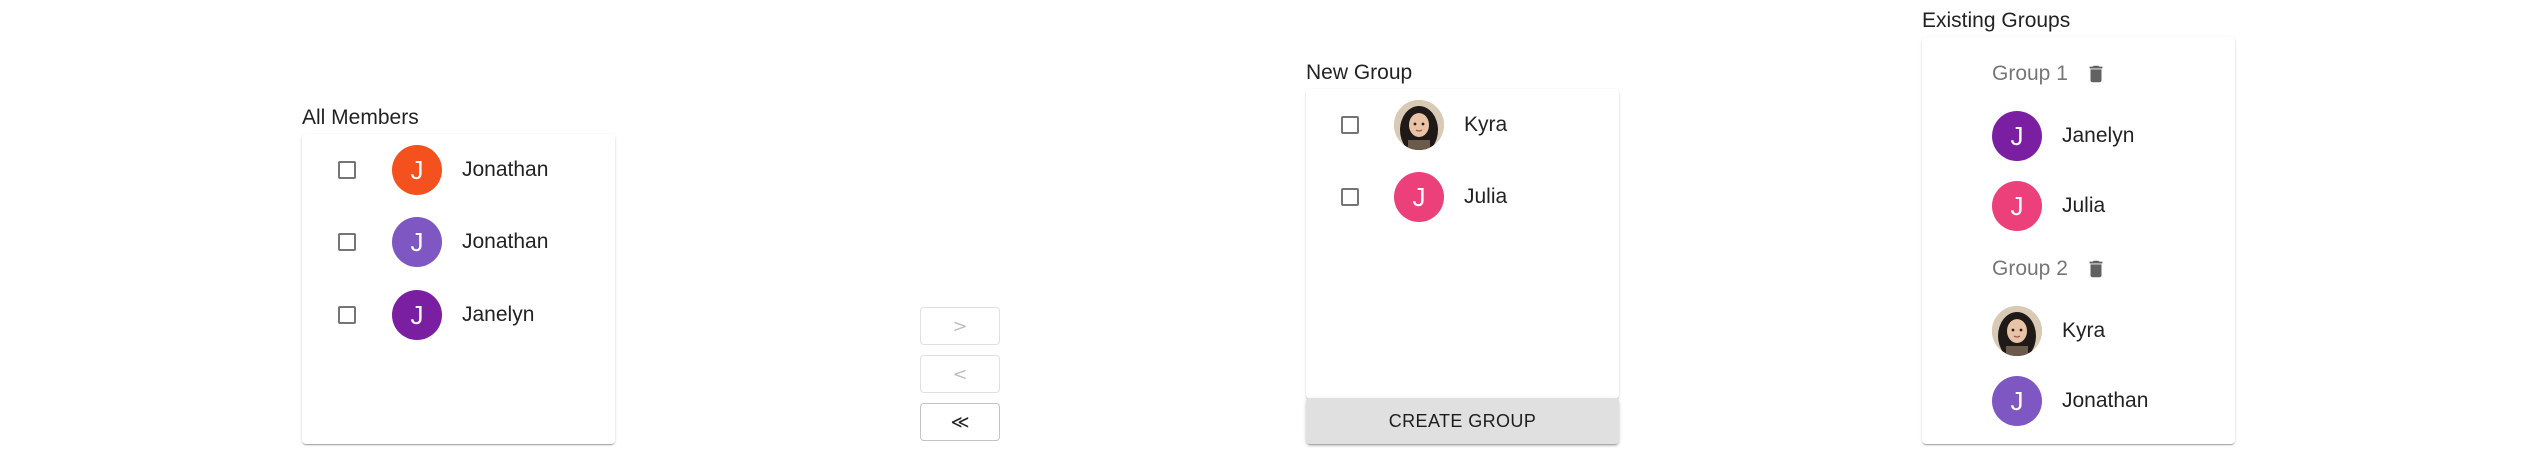  What do you see at coordinates (360, 117) in the screenshot?
I see `all-members-title: All Members` at bounding box center [360, 117].